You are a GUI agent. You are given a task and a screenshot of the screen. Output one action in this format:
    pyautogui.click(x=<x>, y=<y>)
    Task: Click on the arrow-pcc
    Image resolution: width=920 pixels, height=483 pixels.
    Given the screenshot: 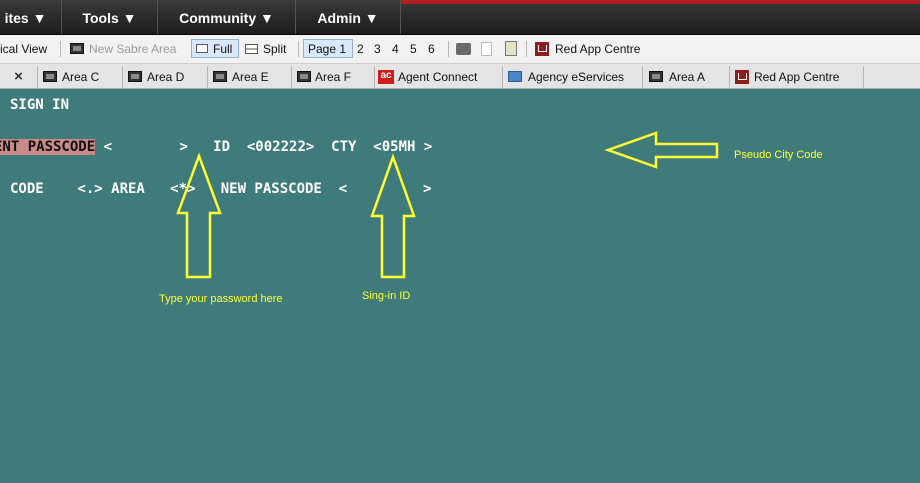 What is the action you would take?
    pyautogui.click(x=661, y=150)
    